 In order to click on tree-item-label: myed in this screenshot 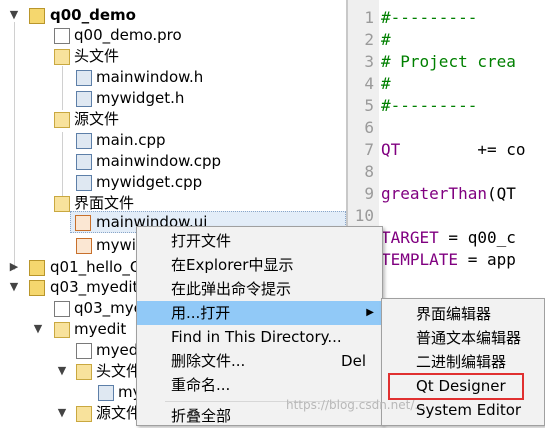, I will do `click(117, 350)`.